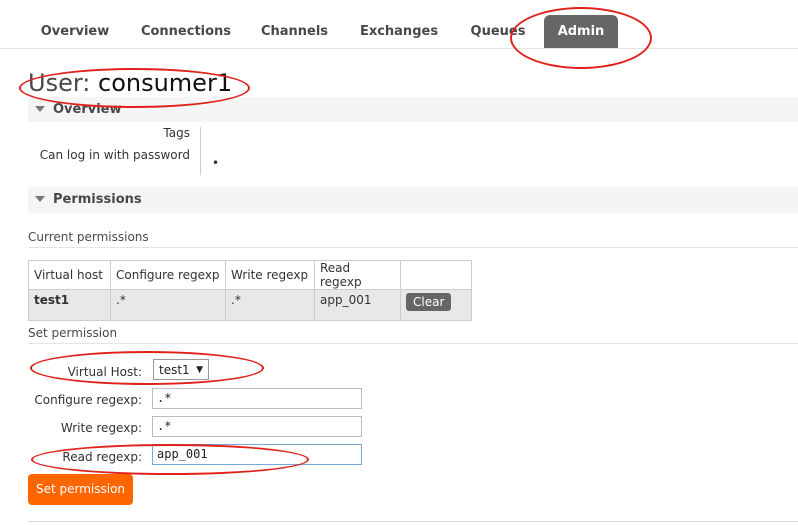 The height and width of the screenshot is (525, 798). What do you see at coordinates (581, 31) in the screenshot?
I see `tab-admin: Admin` at bounding box center [581, 31].